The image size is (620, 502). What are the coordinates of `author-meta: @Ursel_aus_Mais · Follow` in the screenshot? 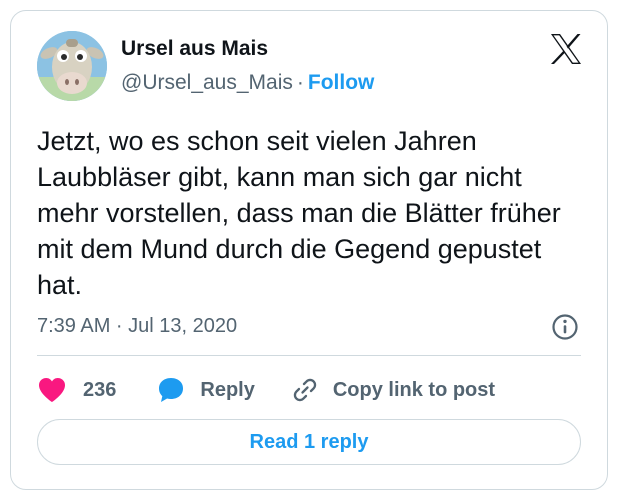 It's located at (247, 83).